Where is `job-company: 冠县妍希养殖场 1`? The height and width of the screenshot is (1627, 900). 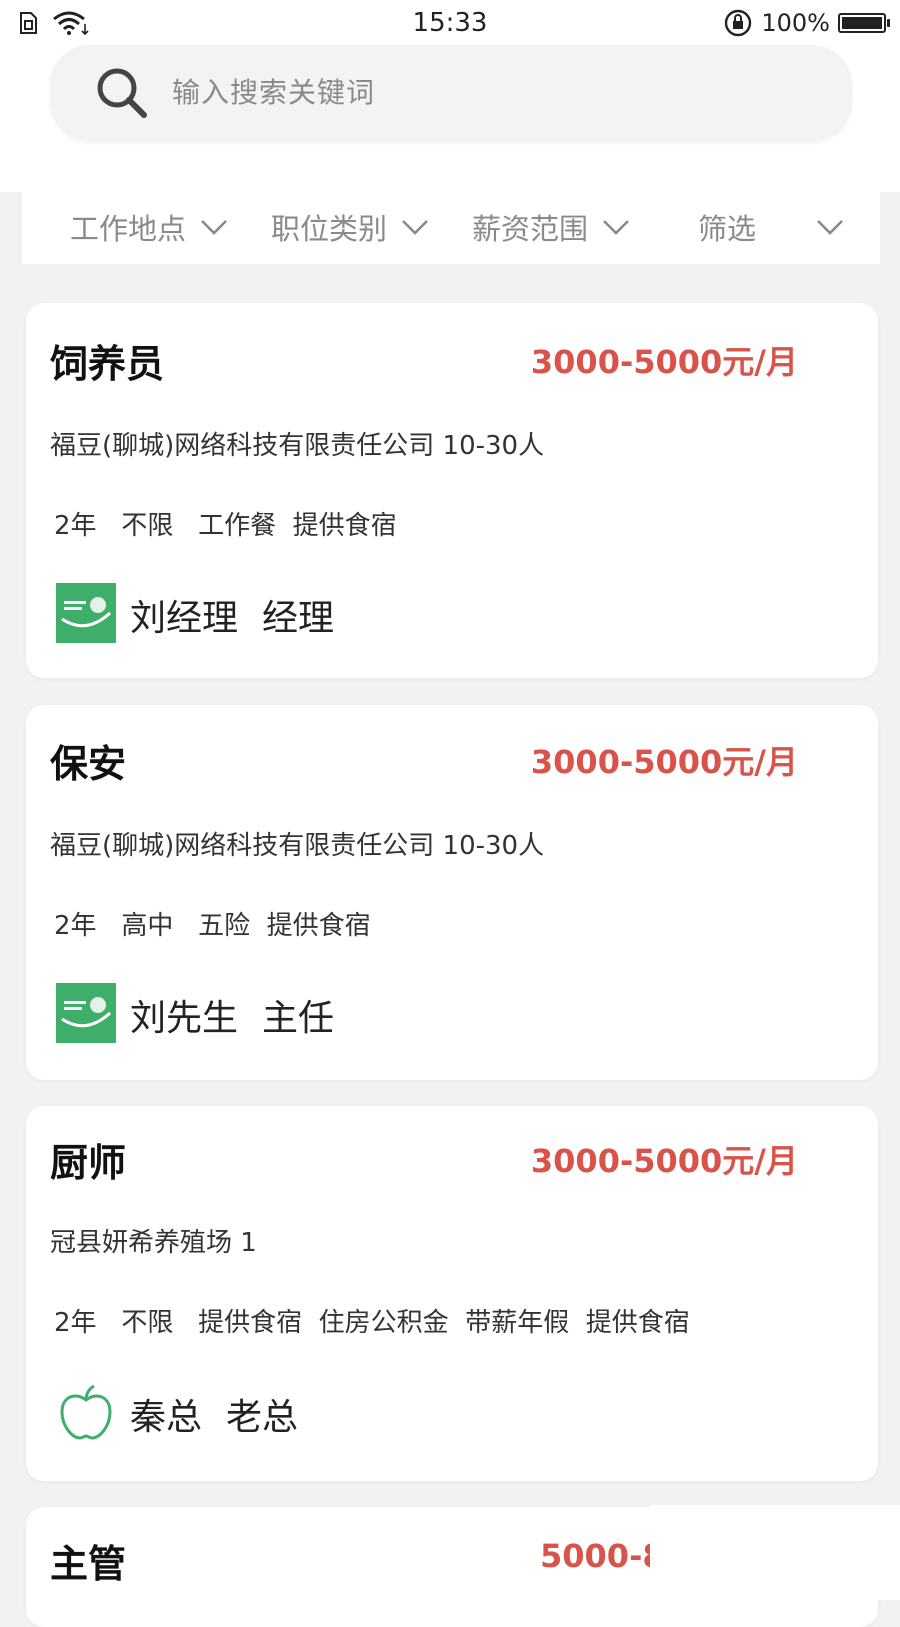 job-company: 冠县妍希养殖场 1 is located at coordinates (153, 1243).